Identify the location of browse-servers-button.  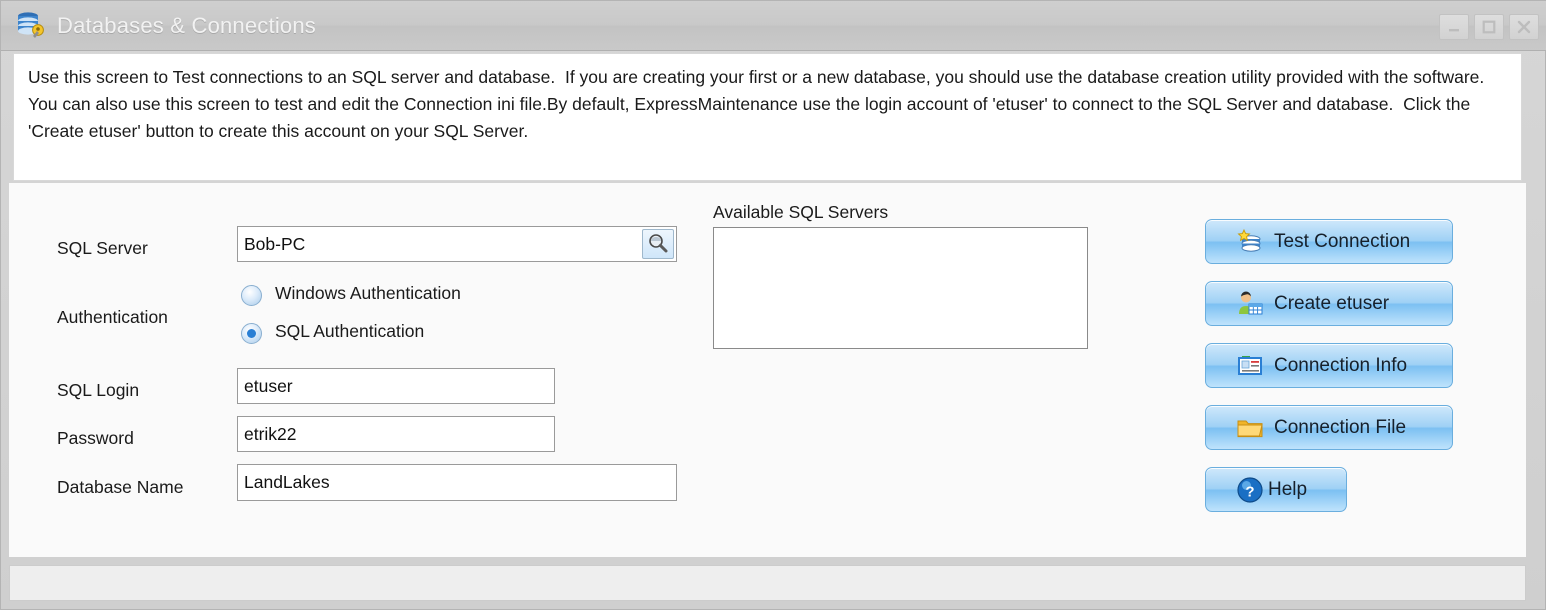
(658, 244).